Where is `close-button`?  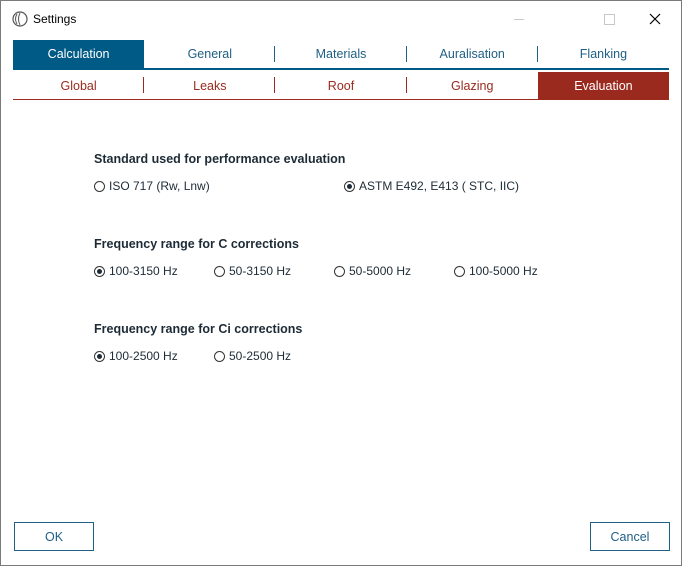
close-button is located at coordinates (655, 19).